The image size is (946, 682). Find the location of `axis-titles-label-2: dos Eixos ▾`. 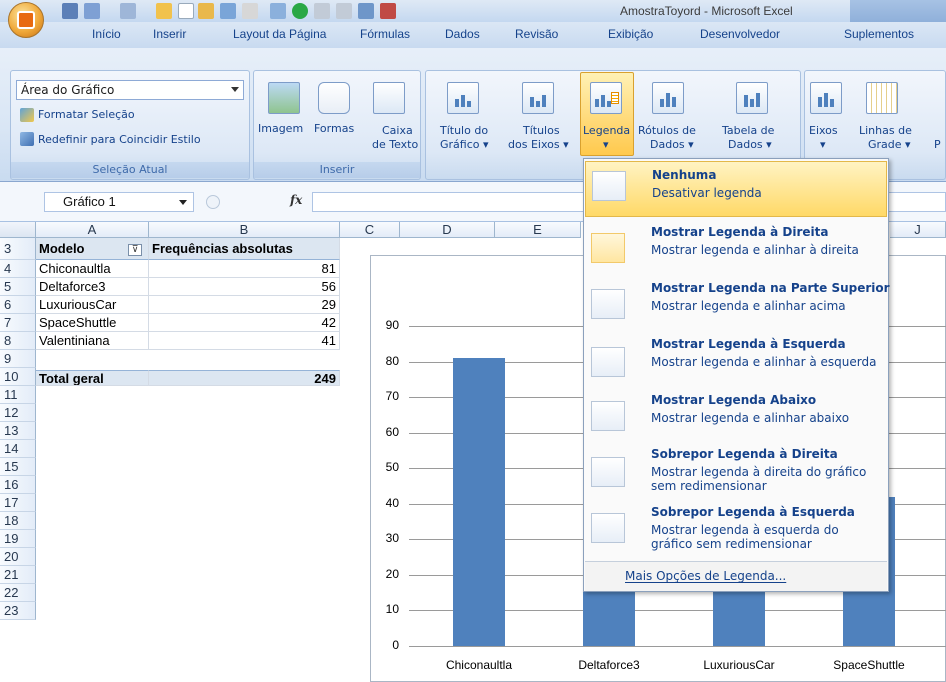

axis-titles-label-2: dos Eixos ▾ is located at coordinates (538, 145).